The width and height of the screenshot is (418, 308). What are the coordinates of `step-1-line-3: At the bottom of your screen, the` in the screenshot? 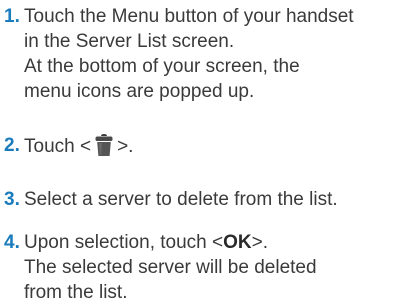 It's located at (162, 66).